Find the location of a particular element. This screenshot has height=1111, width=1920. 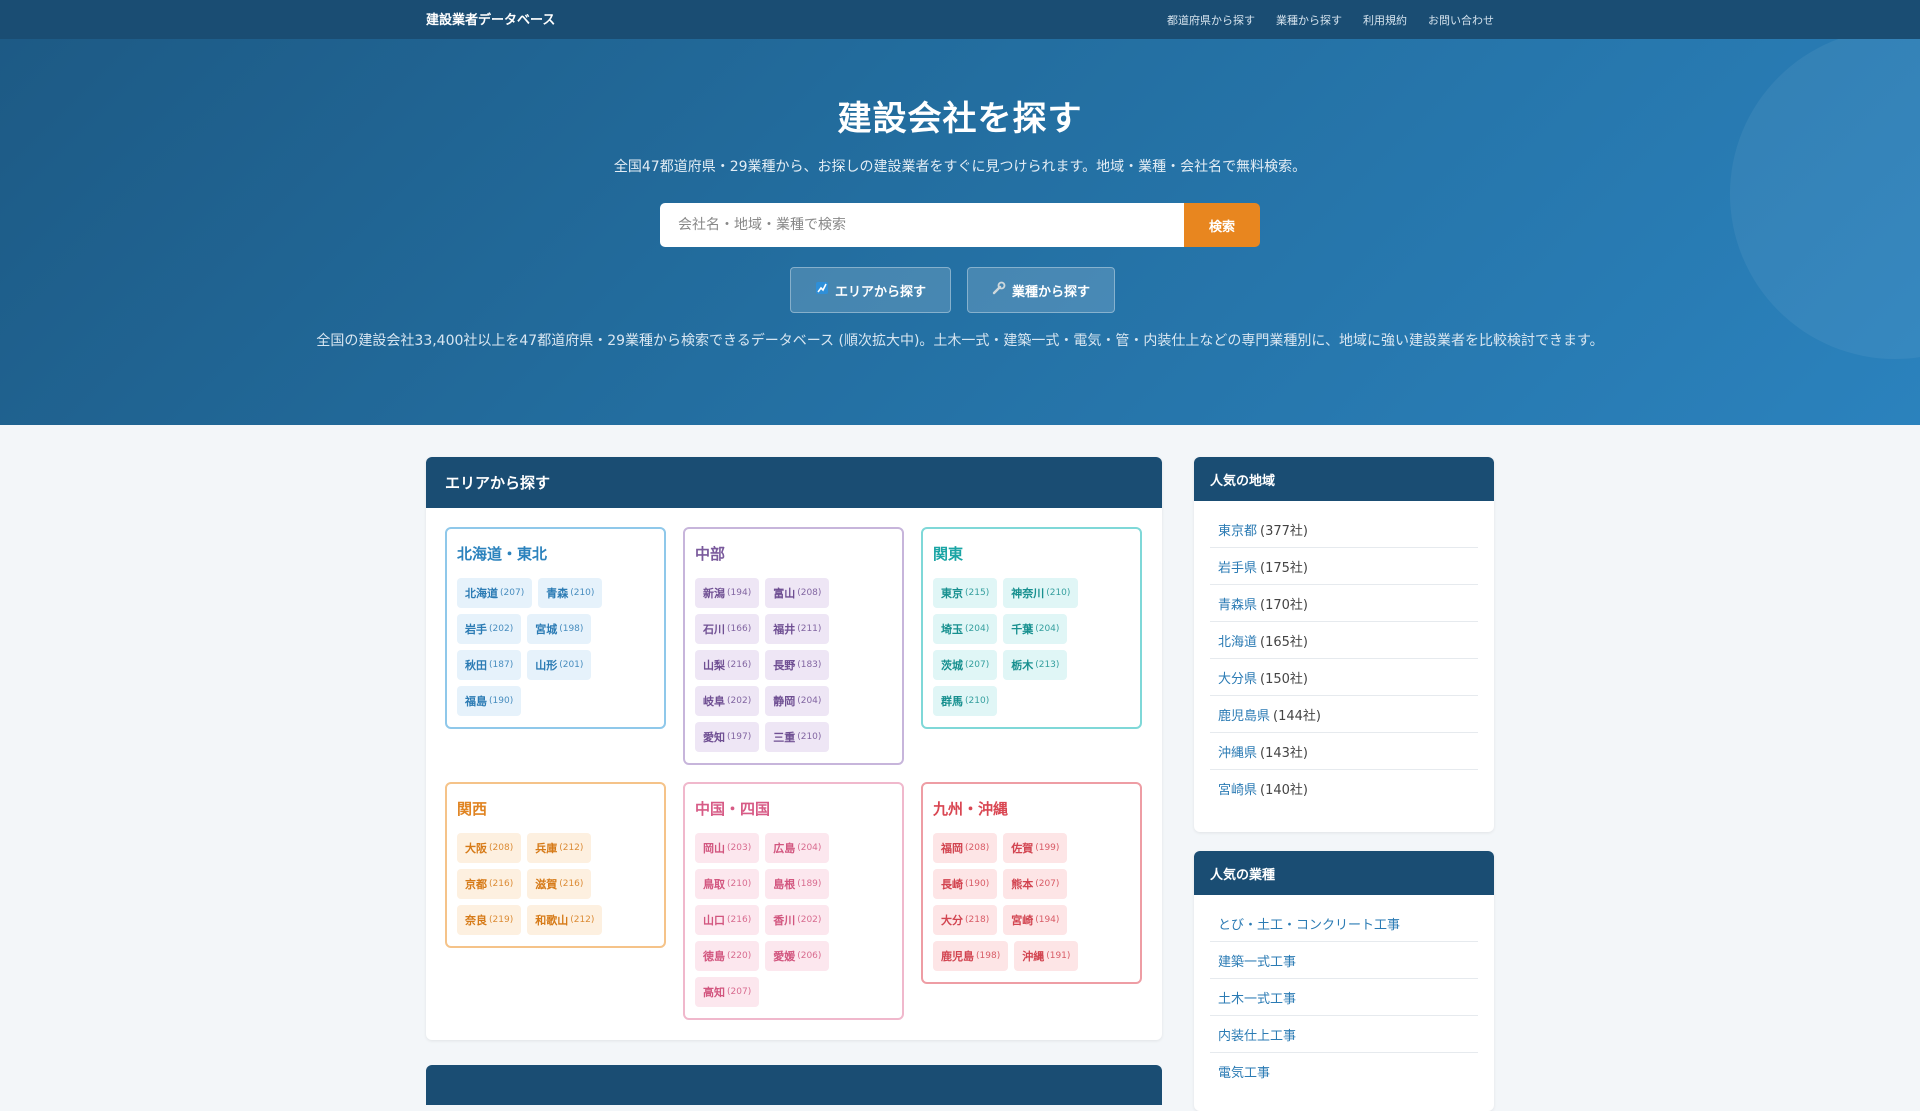

prefecture-chip: 青森 (210) is located at coordinates (570, 593).